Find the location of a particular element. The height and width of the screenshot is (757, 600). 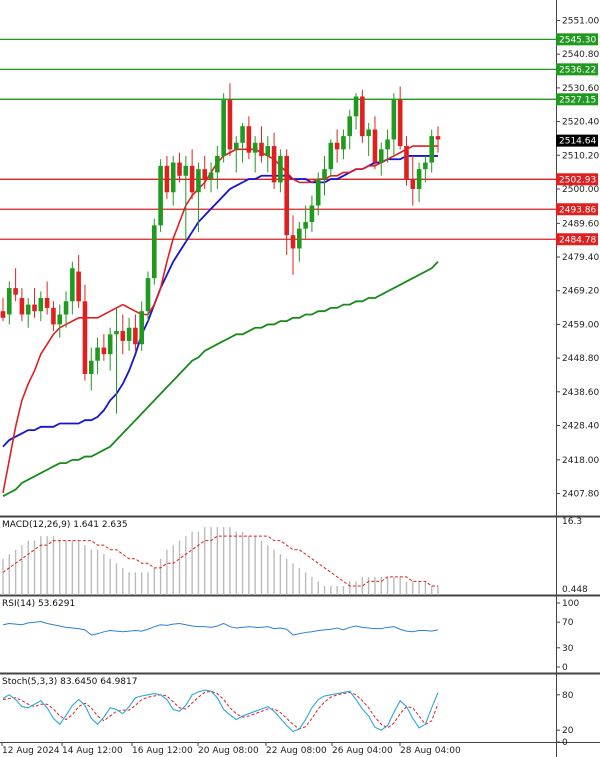

price-tick-label: 2479.40 is located at coordinates (580, 258).